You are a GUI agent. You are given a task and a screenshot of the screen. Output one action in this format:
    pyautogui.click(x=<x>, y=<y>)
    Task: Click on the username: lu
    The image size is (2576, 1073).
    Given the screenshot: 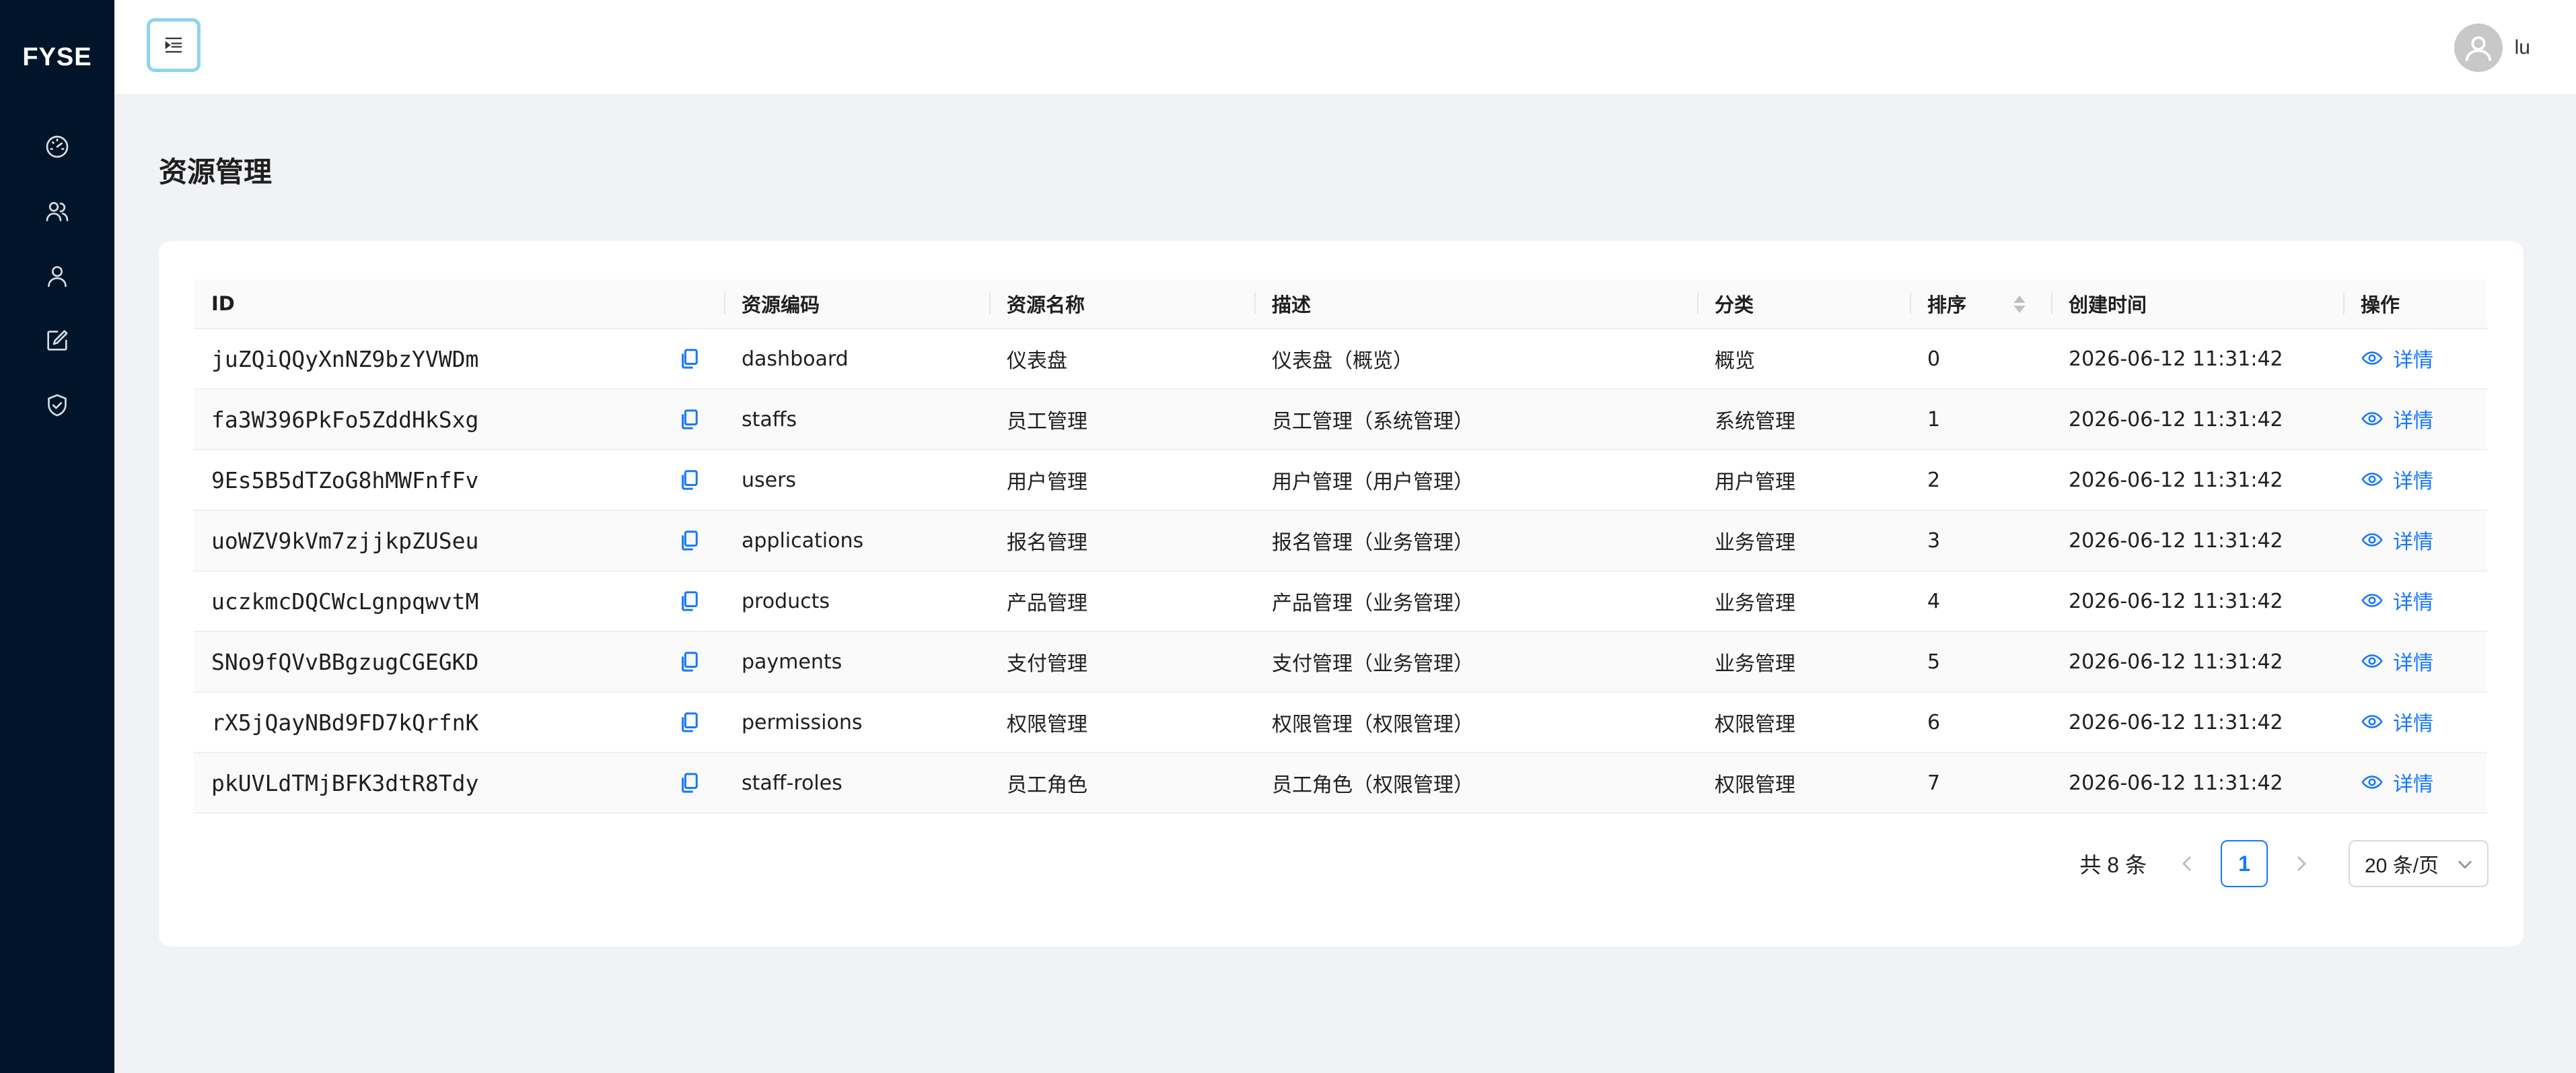 What is the action you would take?
    pyautogui.click(x=2522, y=47)
    